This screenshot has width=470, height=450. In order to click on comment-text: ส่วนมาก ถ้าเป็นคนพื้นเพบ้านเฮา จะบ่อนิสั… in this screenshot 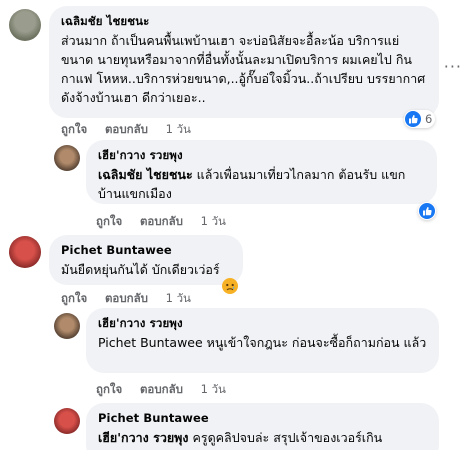, I will do `click(243, 69)`.